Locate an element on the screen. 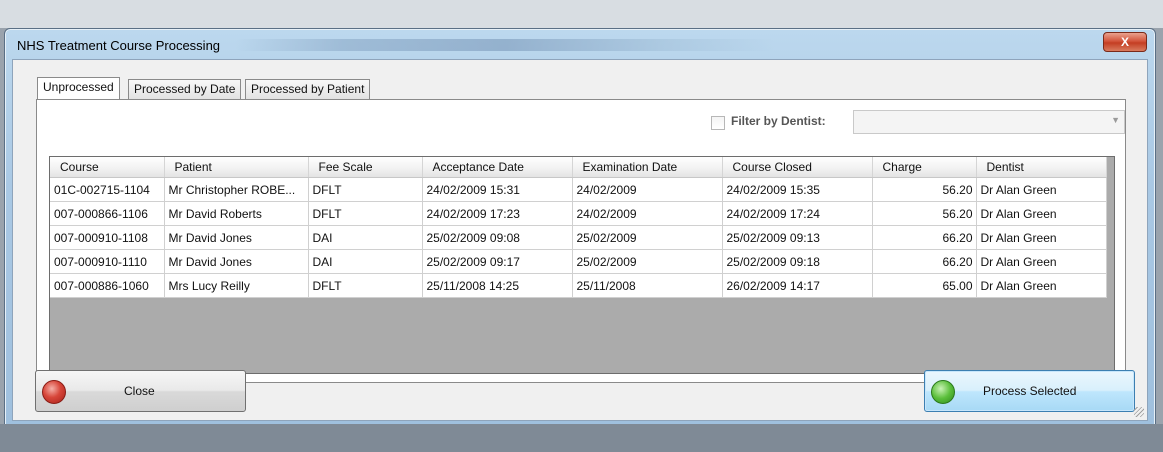 This screenshot has height=452, width=1163. process-selected-button: Process Selected is located at coordinates (1029, 391).